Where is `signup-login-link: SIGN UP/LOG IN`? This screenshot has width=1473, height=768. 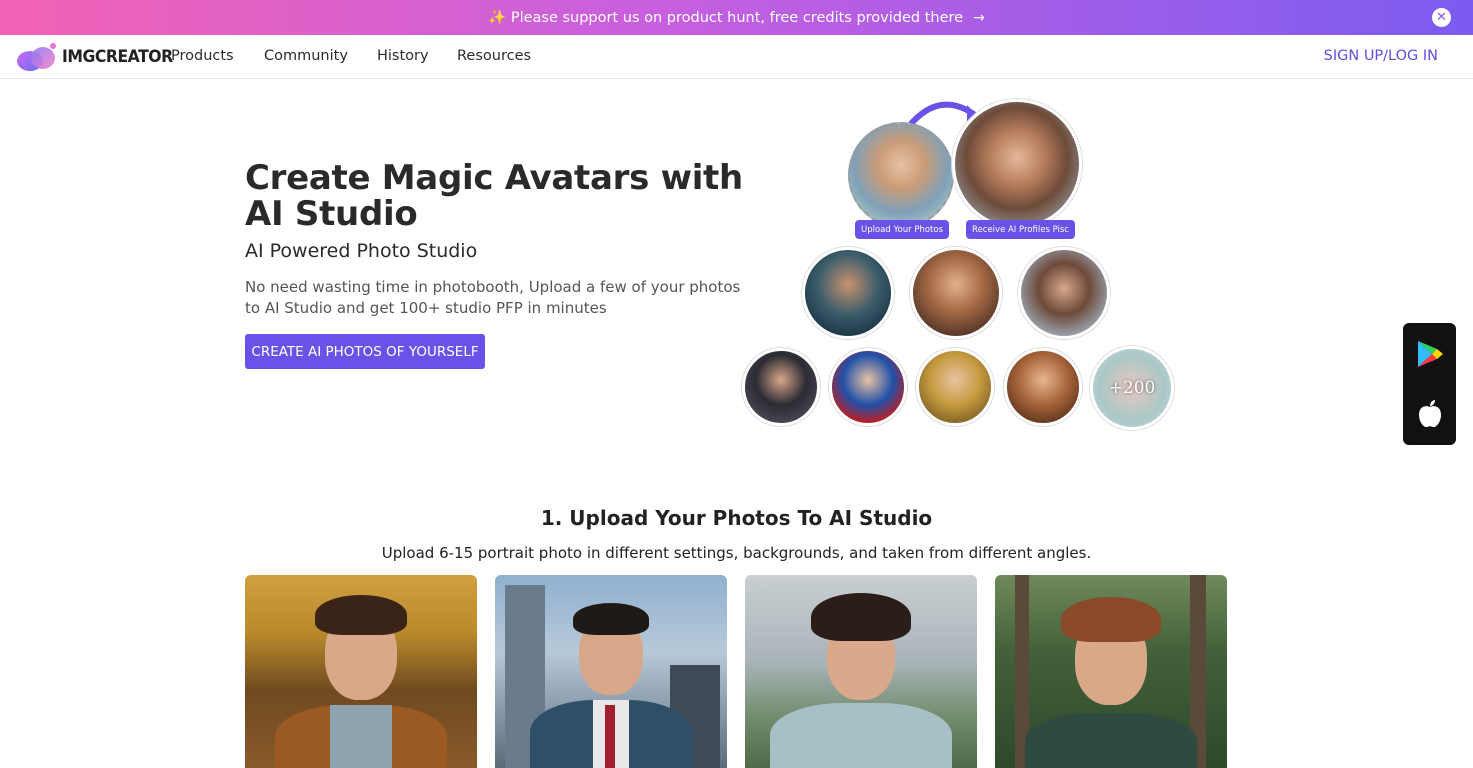
signup-login-link: SIGN UP/LOG IN is located at coordinates (1381, 56).